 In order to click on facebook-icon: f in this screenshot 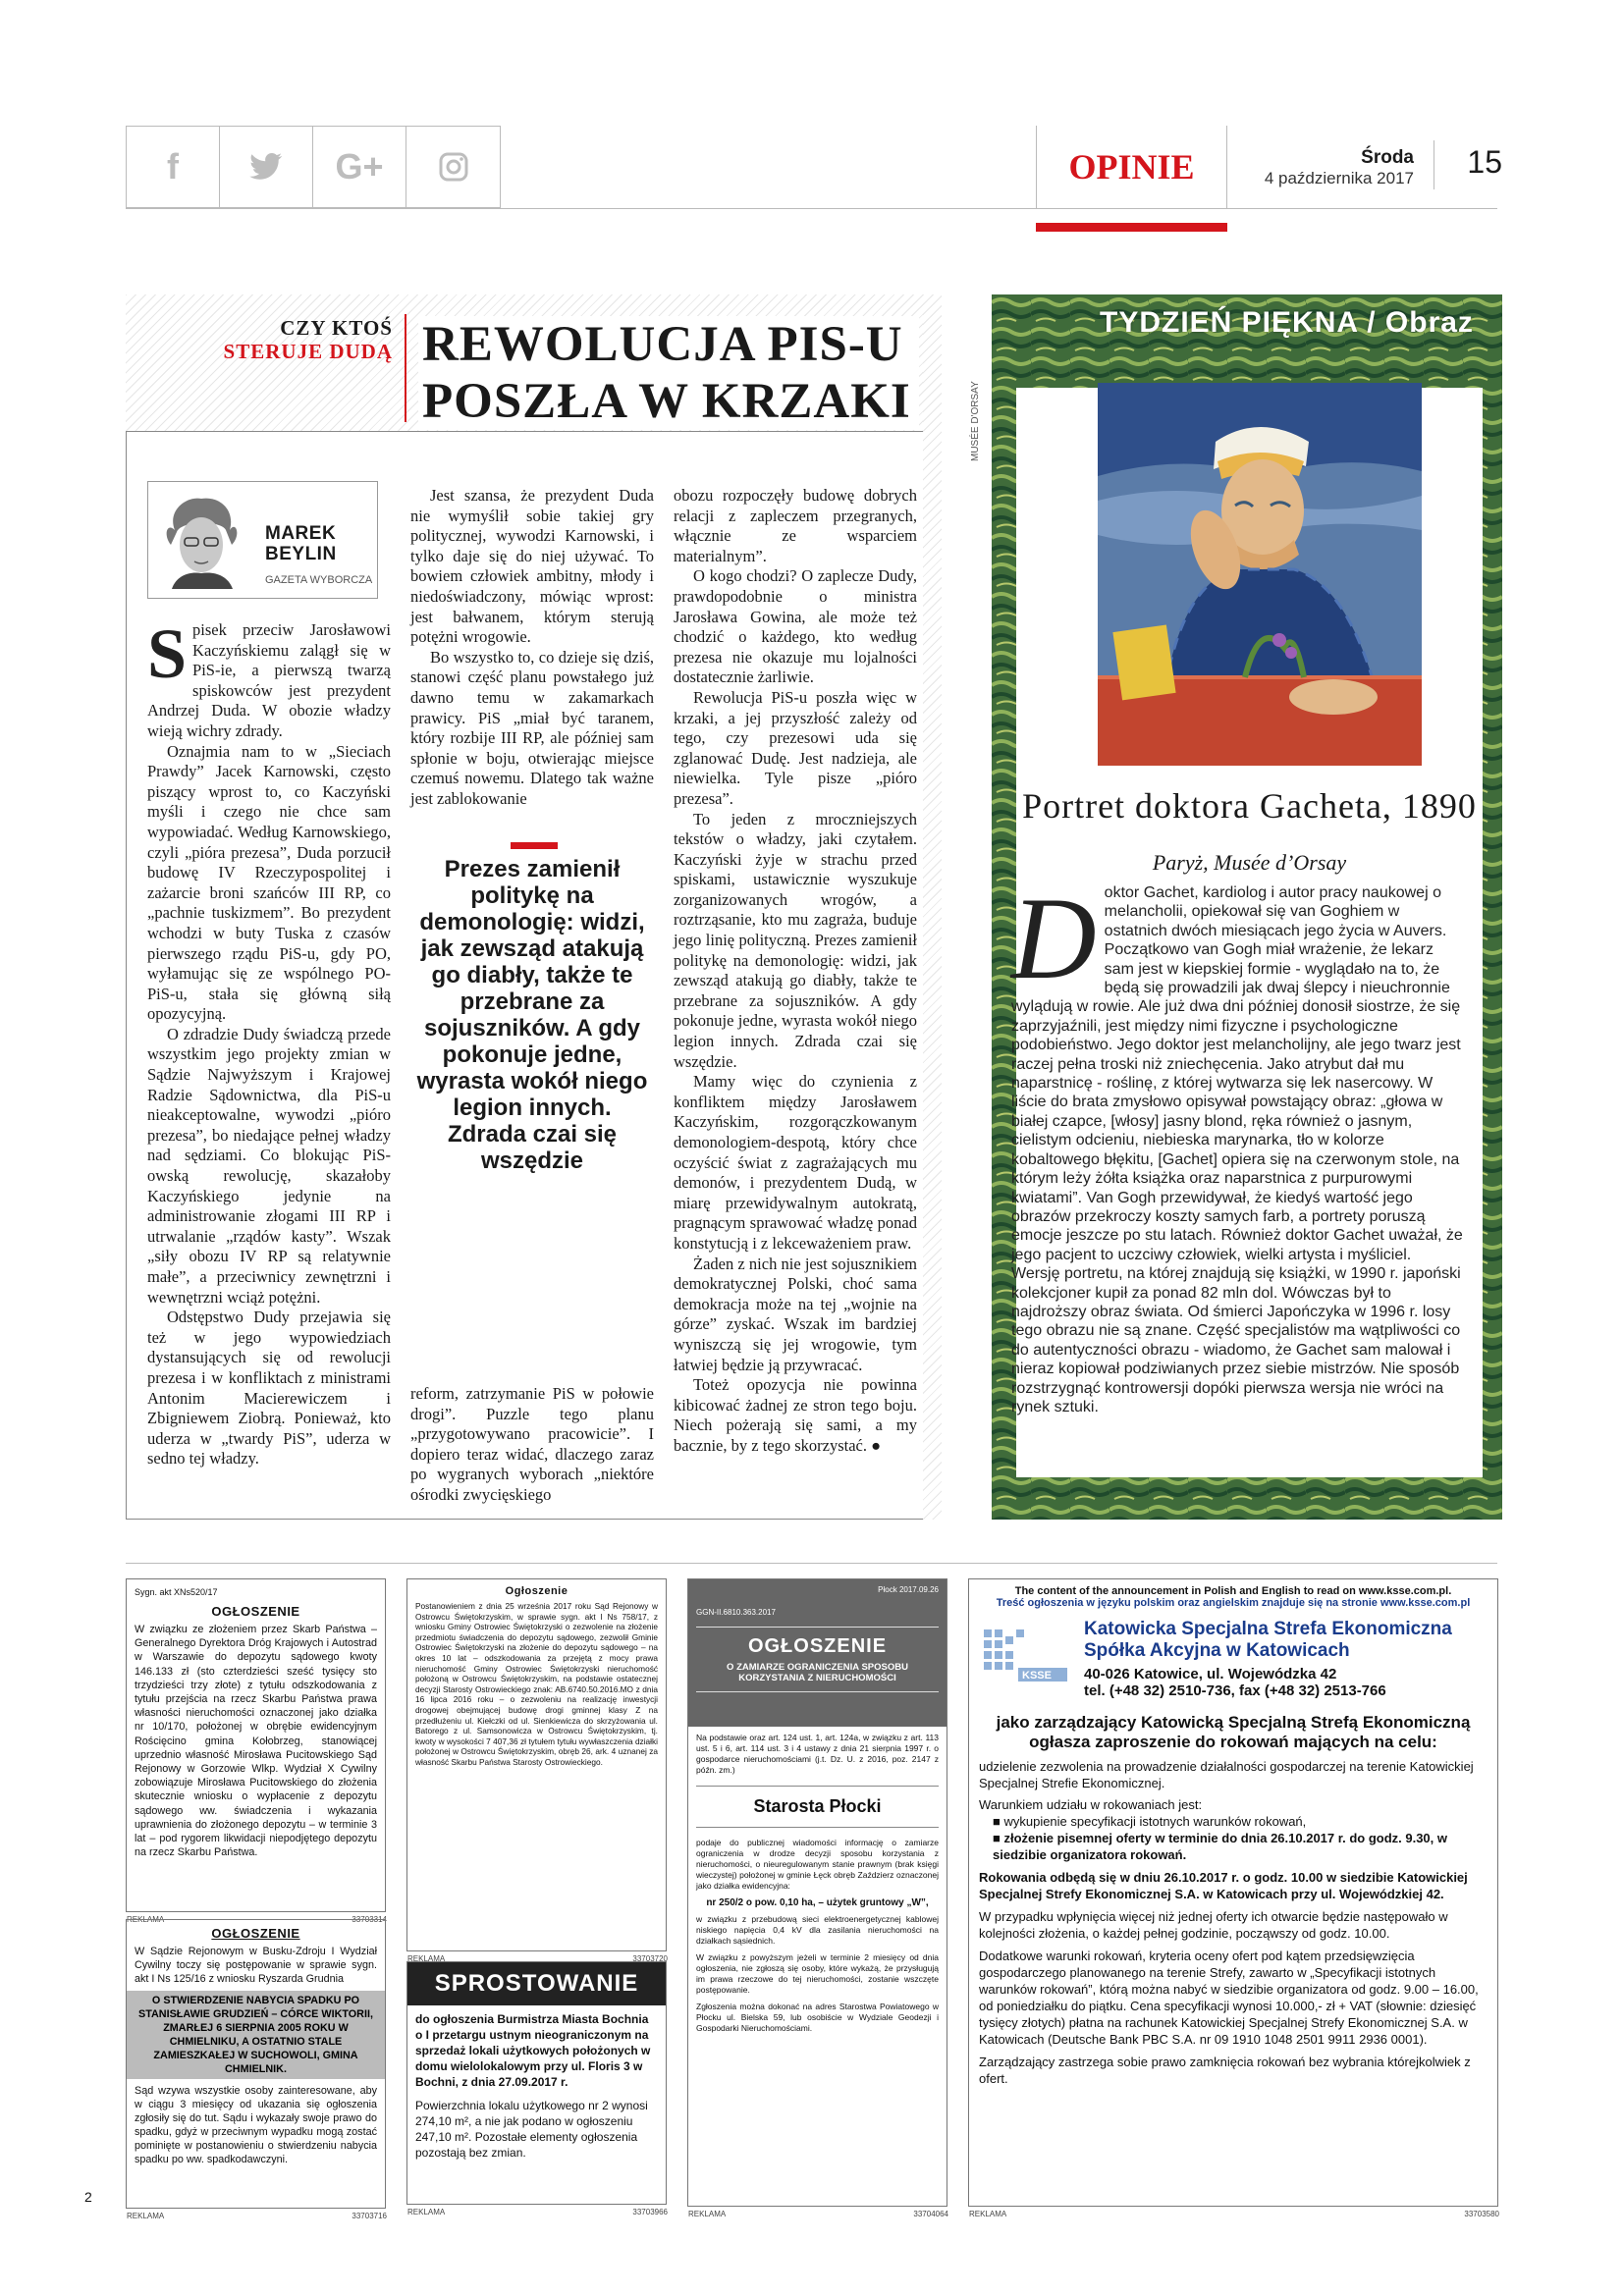, I will do `click(173, 167)`.